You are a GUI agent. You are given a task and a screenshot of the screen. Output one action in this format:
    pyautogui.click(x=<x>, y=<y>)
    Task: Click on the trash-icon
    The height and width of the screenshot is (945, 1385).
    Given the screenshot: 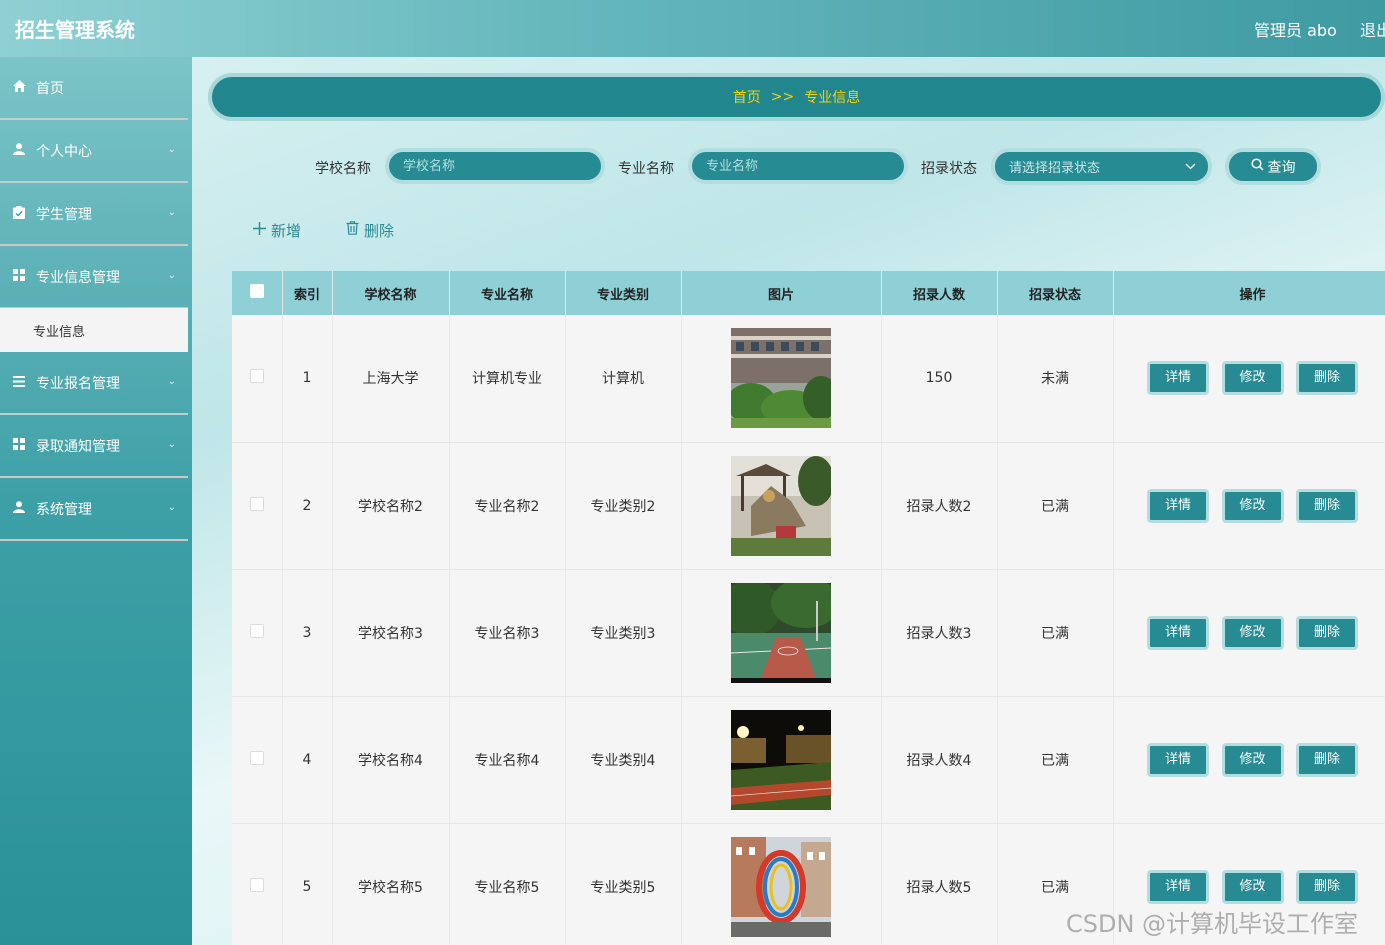 What is the action you would take?
    pyautogui.click(x=352, y=230)
    